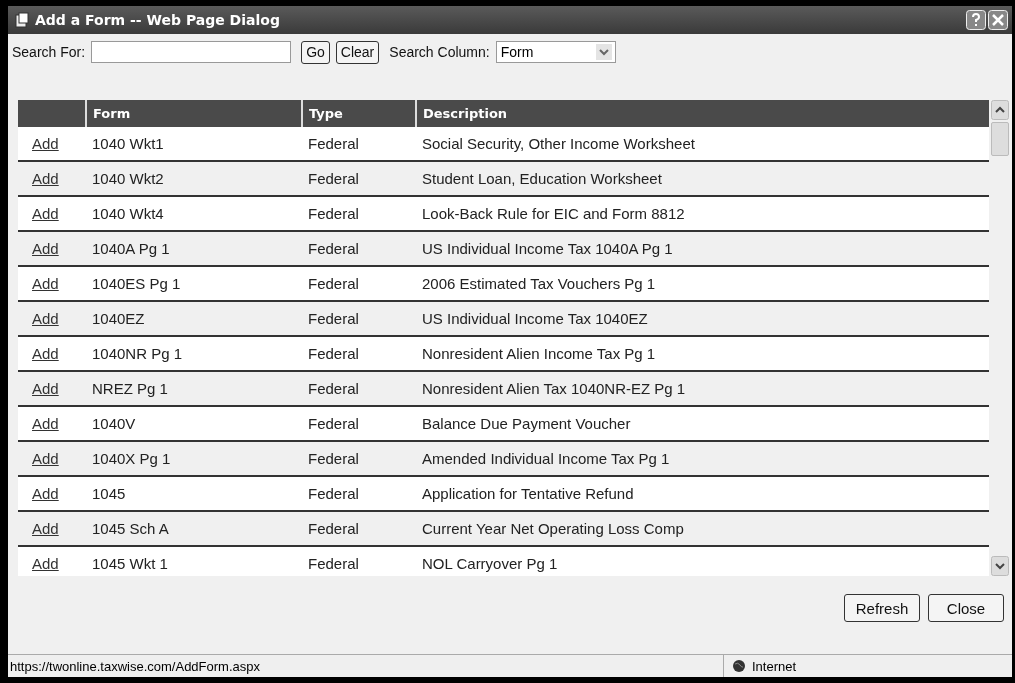 This screenshot has width=1015, height=683. What do you see at coordinates (135, 666) in the screenshot?
I see `status-url: https://twonline.taxwise.com/AddForm.aspx` at bounding box center [135, 666].